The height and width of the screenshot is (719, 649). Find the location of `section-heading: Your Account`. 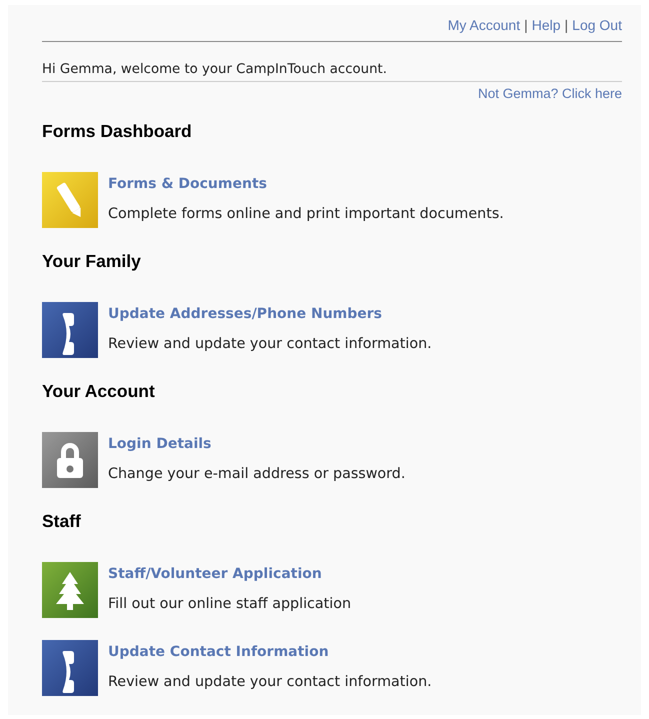

section-heading: Your Account is located at coordinates (99, 391).